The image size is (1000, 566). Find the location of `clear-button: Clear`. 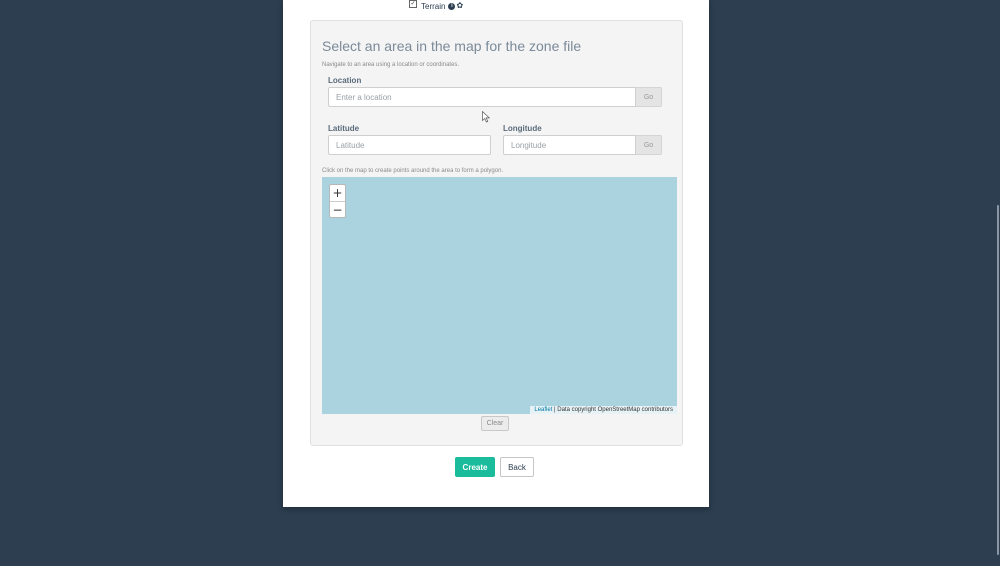

clear-button: Clear is located at coordinates (495, 423).